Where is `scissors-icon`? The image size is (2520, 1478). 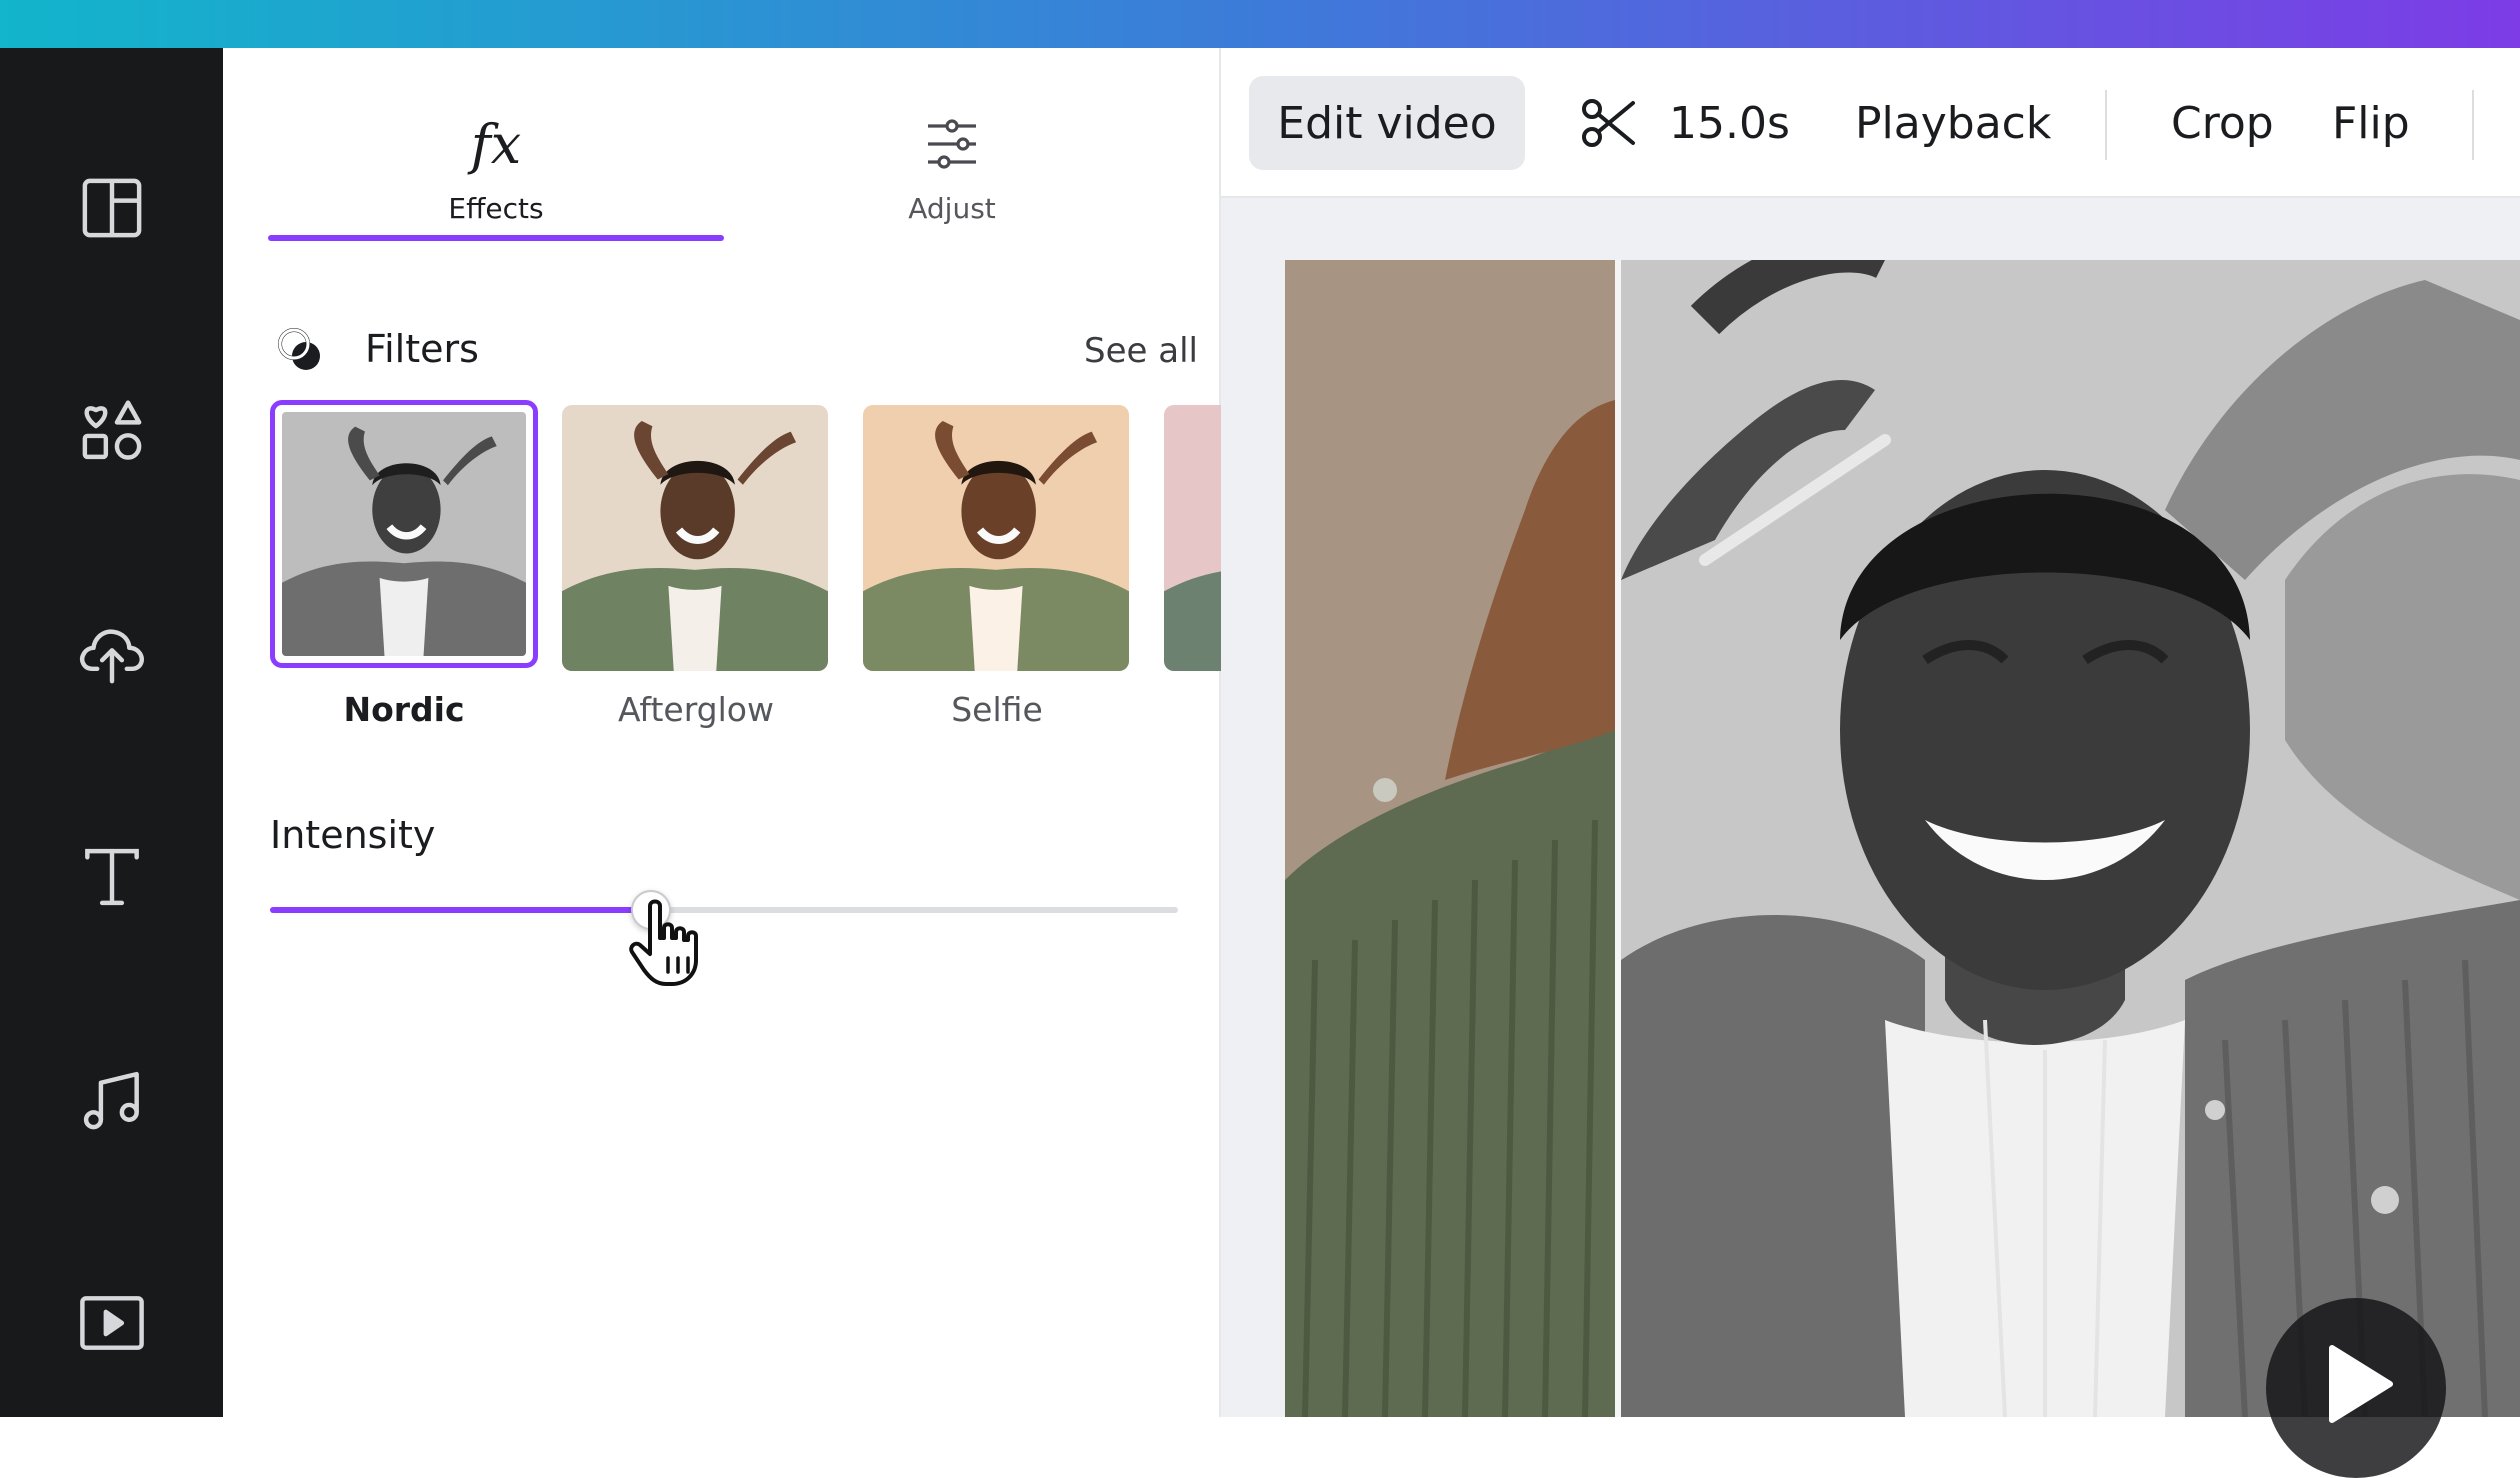 scissors-icon is located at coordinates (1608, 123).